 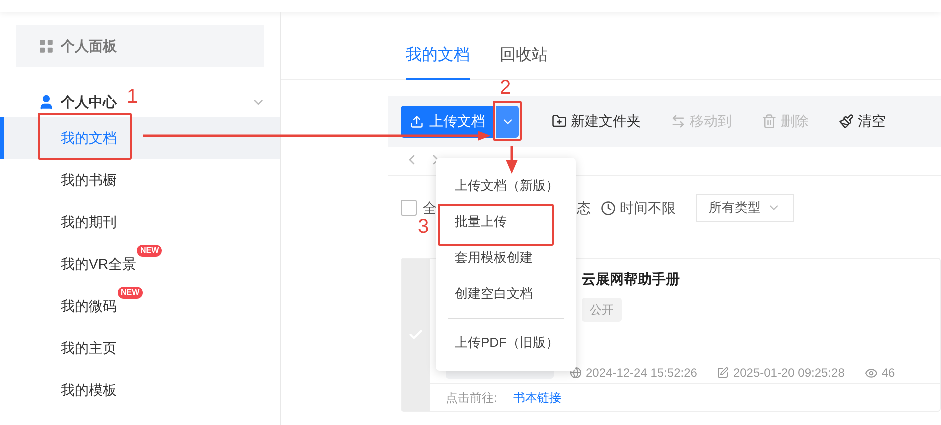 What do you see at coordinates (140, 306) in the screenshot?
I see `sidebar-item: 我的微码 NEW` at bounding box center [140, 306].